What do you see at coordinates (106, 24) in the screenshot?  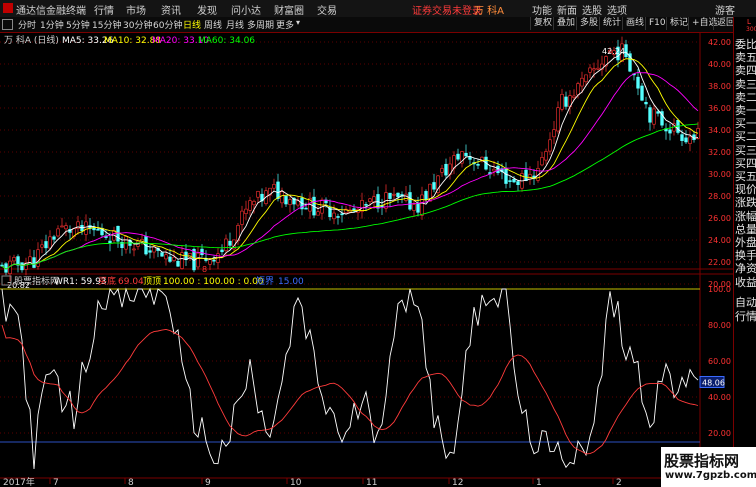 I see `period-15min: 15分钟` at bounding box center [106, 24].